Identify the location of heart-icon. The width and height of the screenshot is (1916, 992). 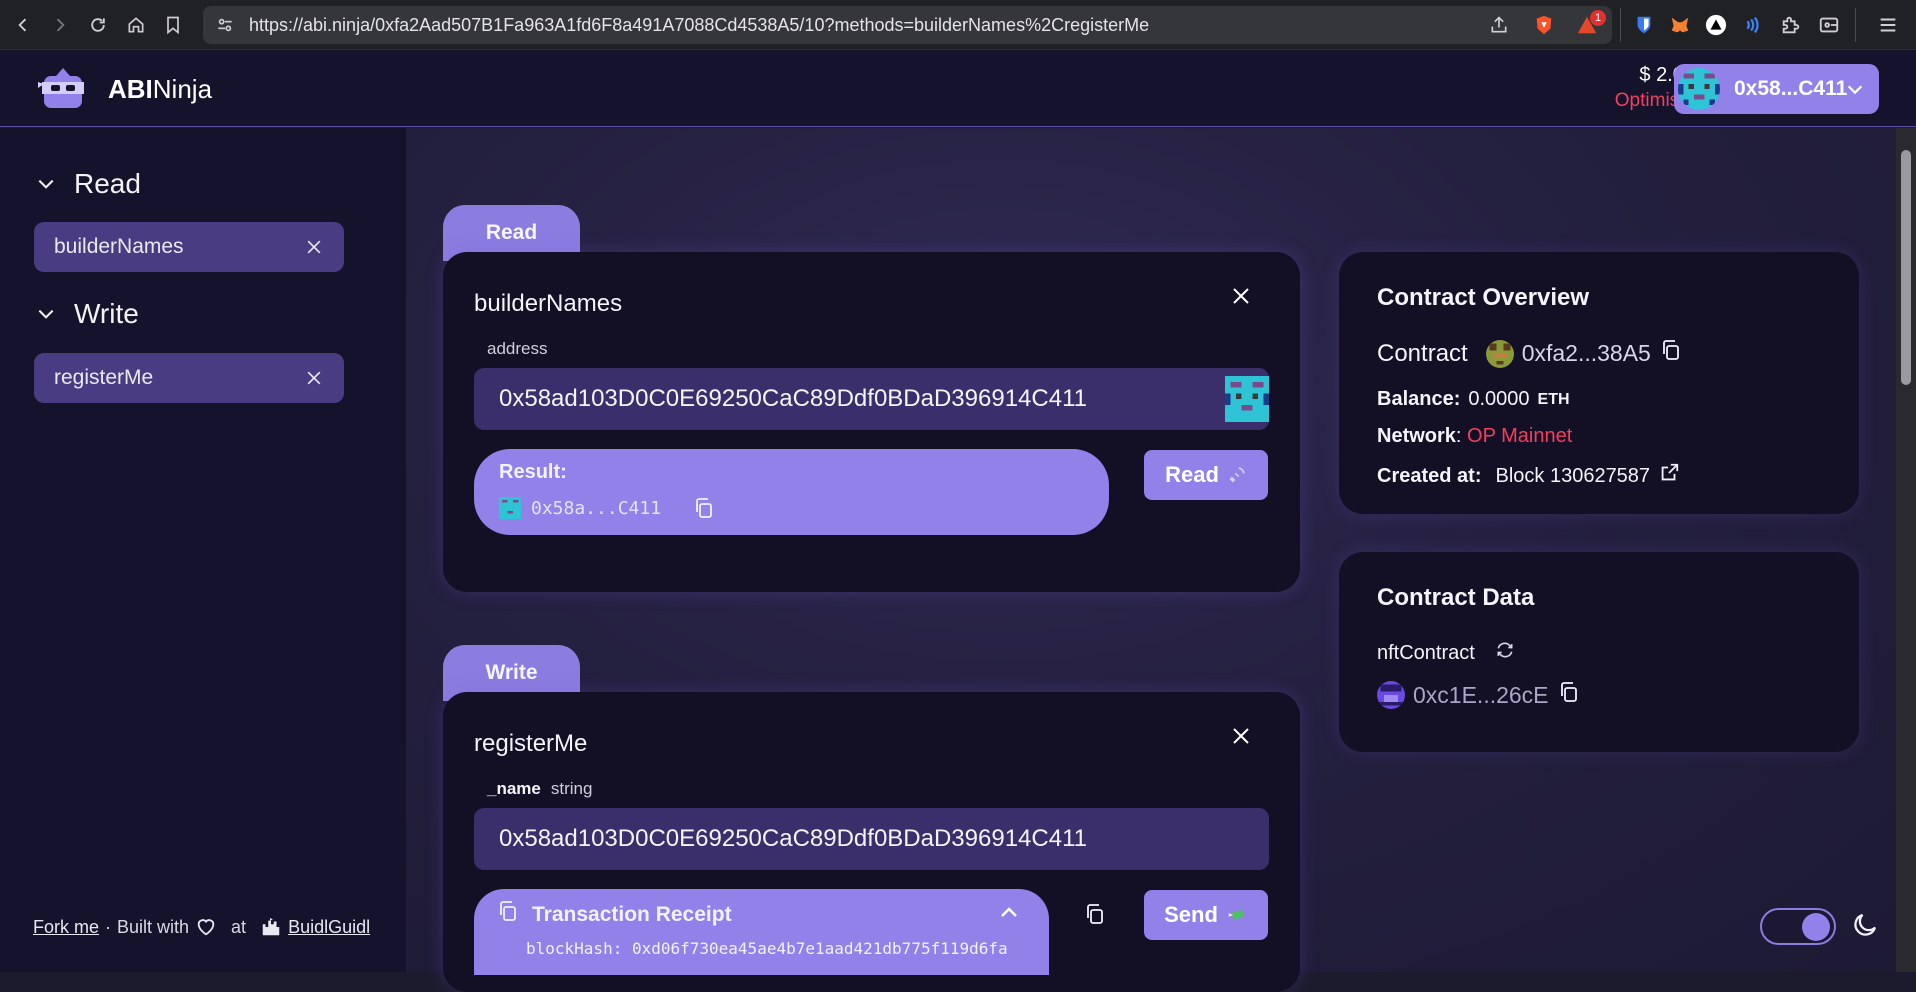
(206, 927).